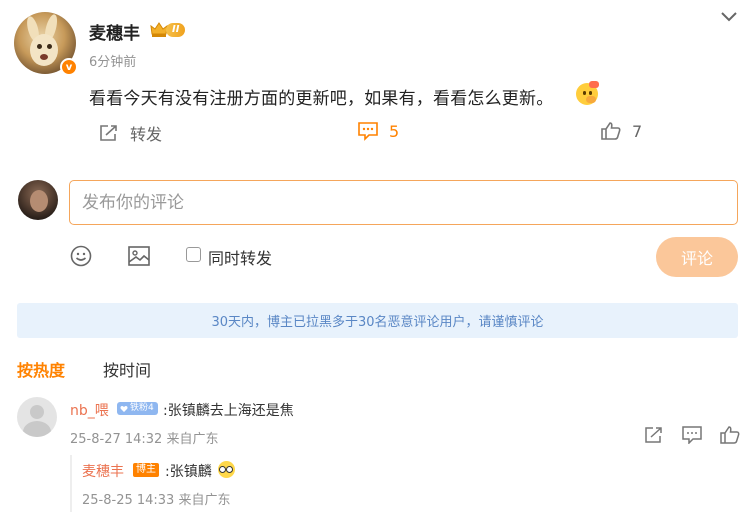 The height and width of the screenshot is (512, 750). I want to click on thinking-emoji-icon, so click(587, 93).